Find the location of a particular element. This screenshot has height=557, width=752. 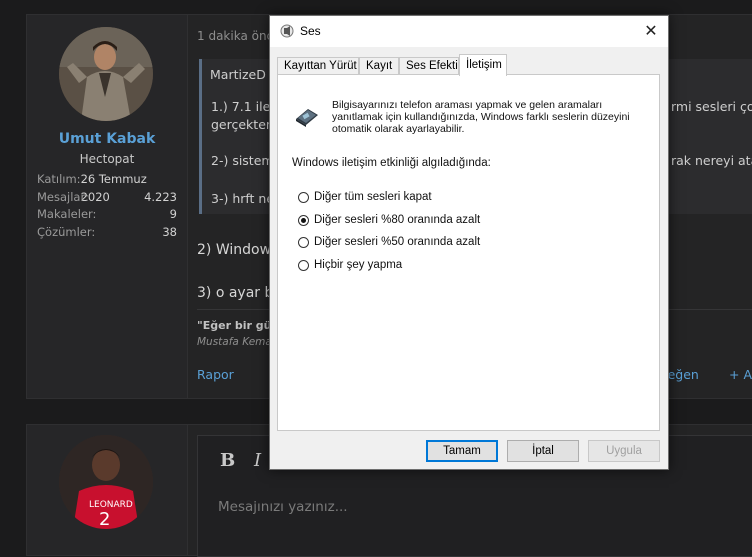

user-info-panel: LEONARD 2 is located at coordinates (107, 490).